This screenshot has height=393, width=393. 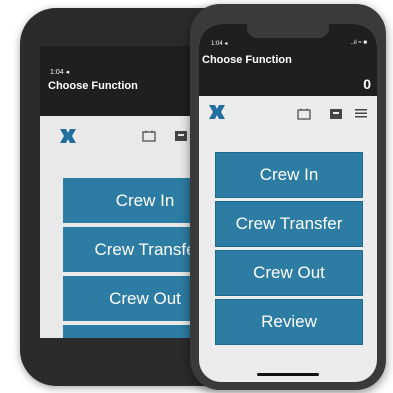 I want to click on review-button: Review, so click(x=289, y=322).